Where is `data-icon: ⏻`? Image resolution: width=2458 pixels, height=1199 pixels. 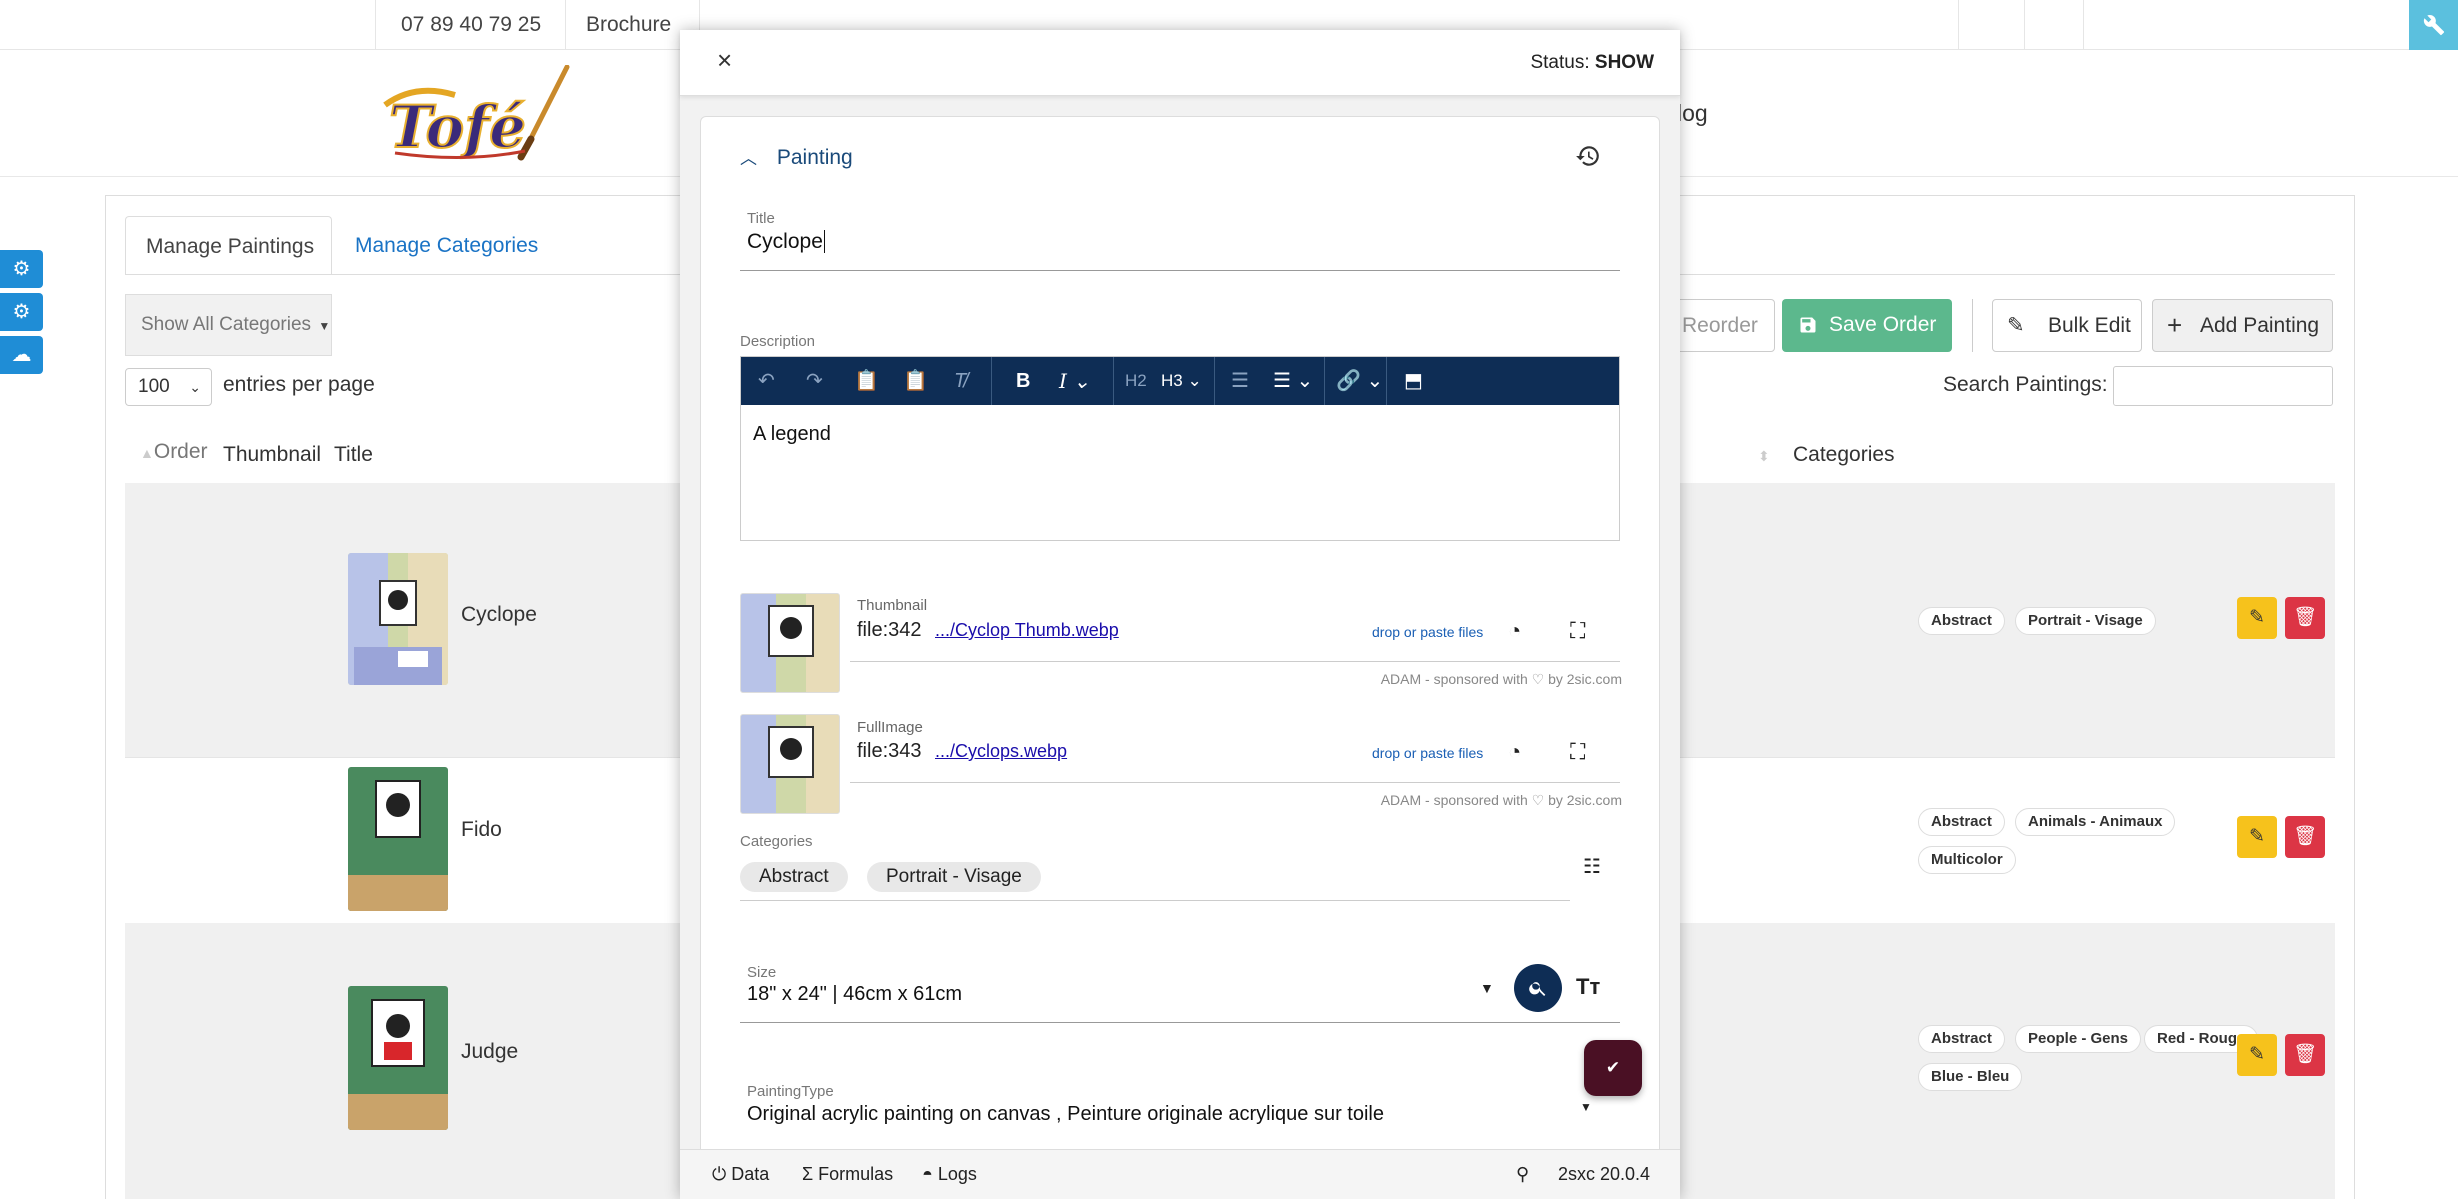 data-icon: ⏻ is located at coordinates (719, 1174).